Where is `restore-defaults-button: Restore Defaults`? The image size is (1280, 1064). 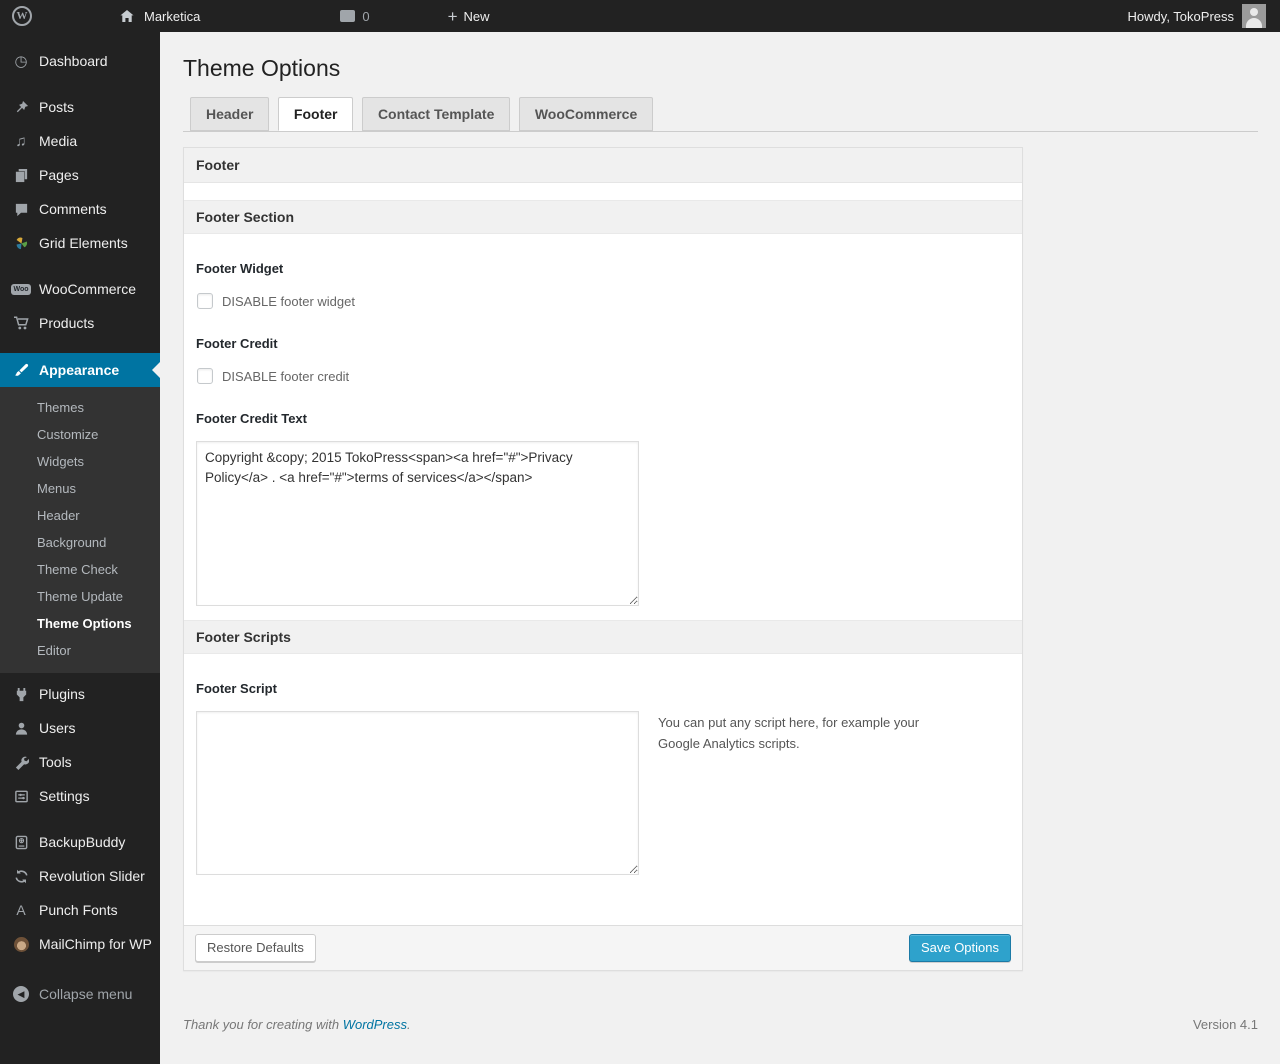 restore-defaults-button: Restore Defaults is located at coordinates (255, 948).